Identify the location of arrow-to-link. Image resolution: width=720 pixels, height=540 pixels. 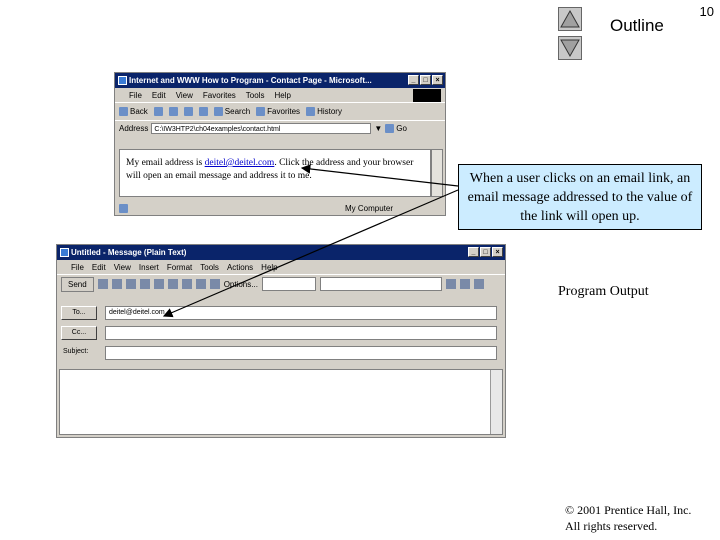
(379, 175).